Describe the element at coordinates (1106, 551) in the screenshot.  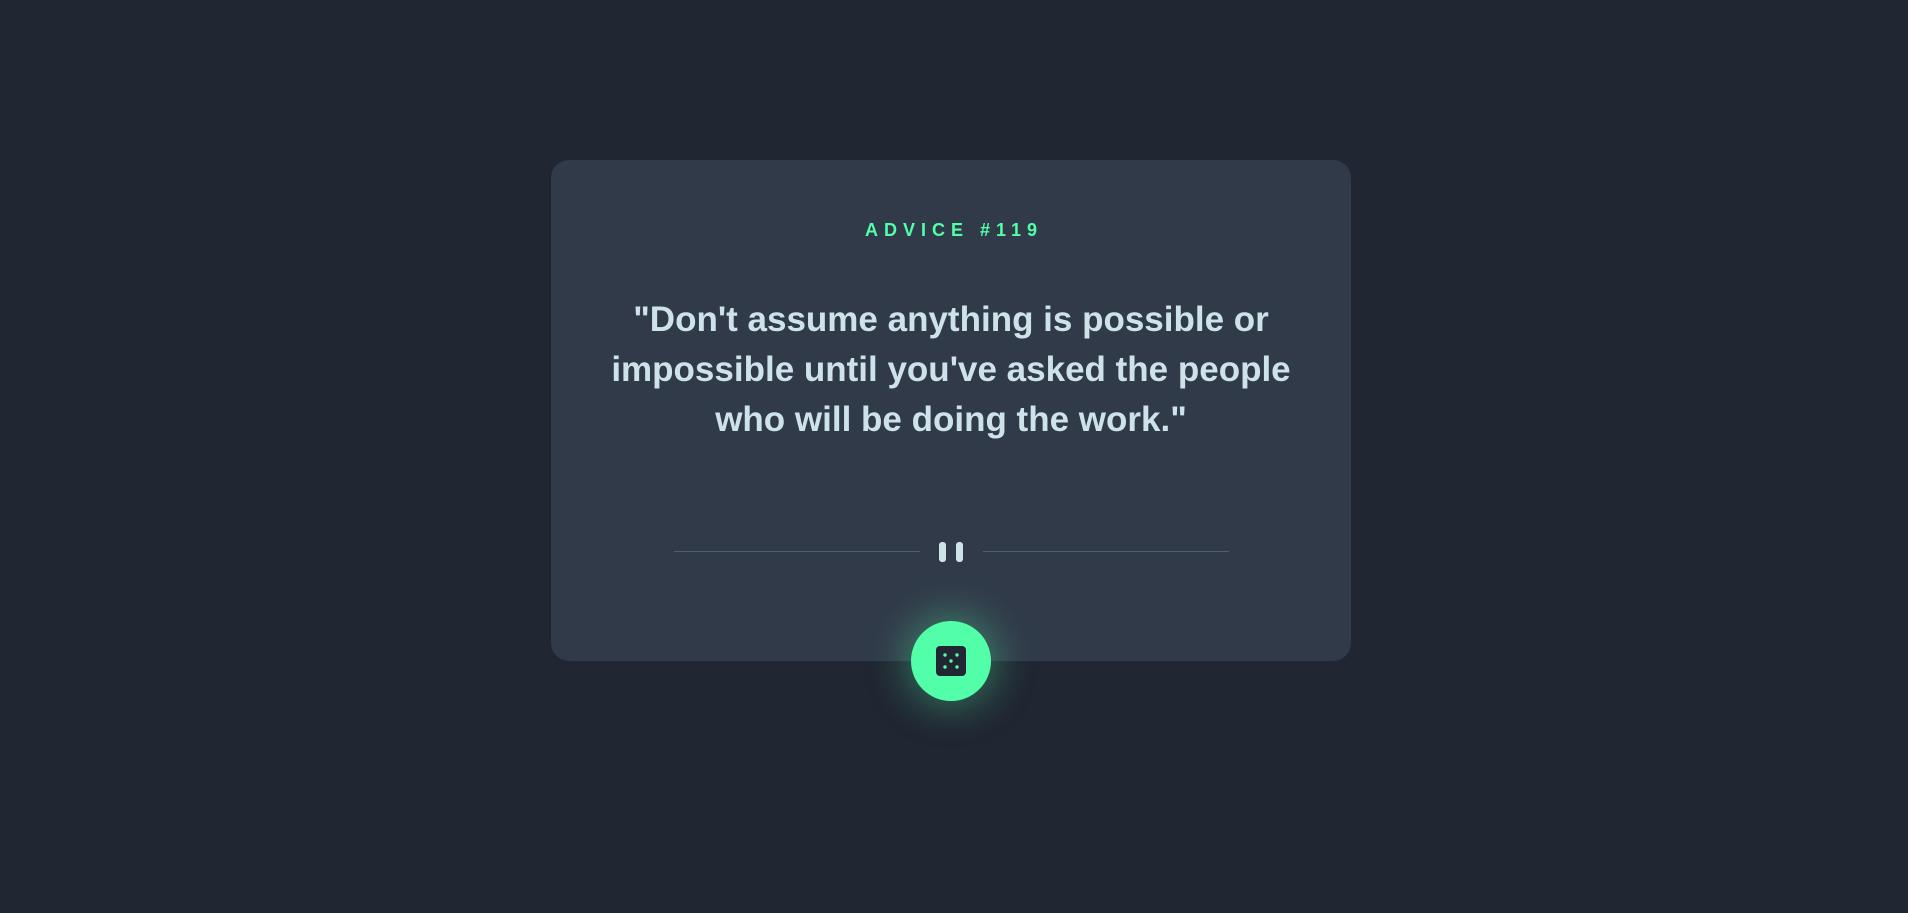
I see `divider-line-right` at that location.